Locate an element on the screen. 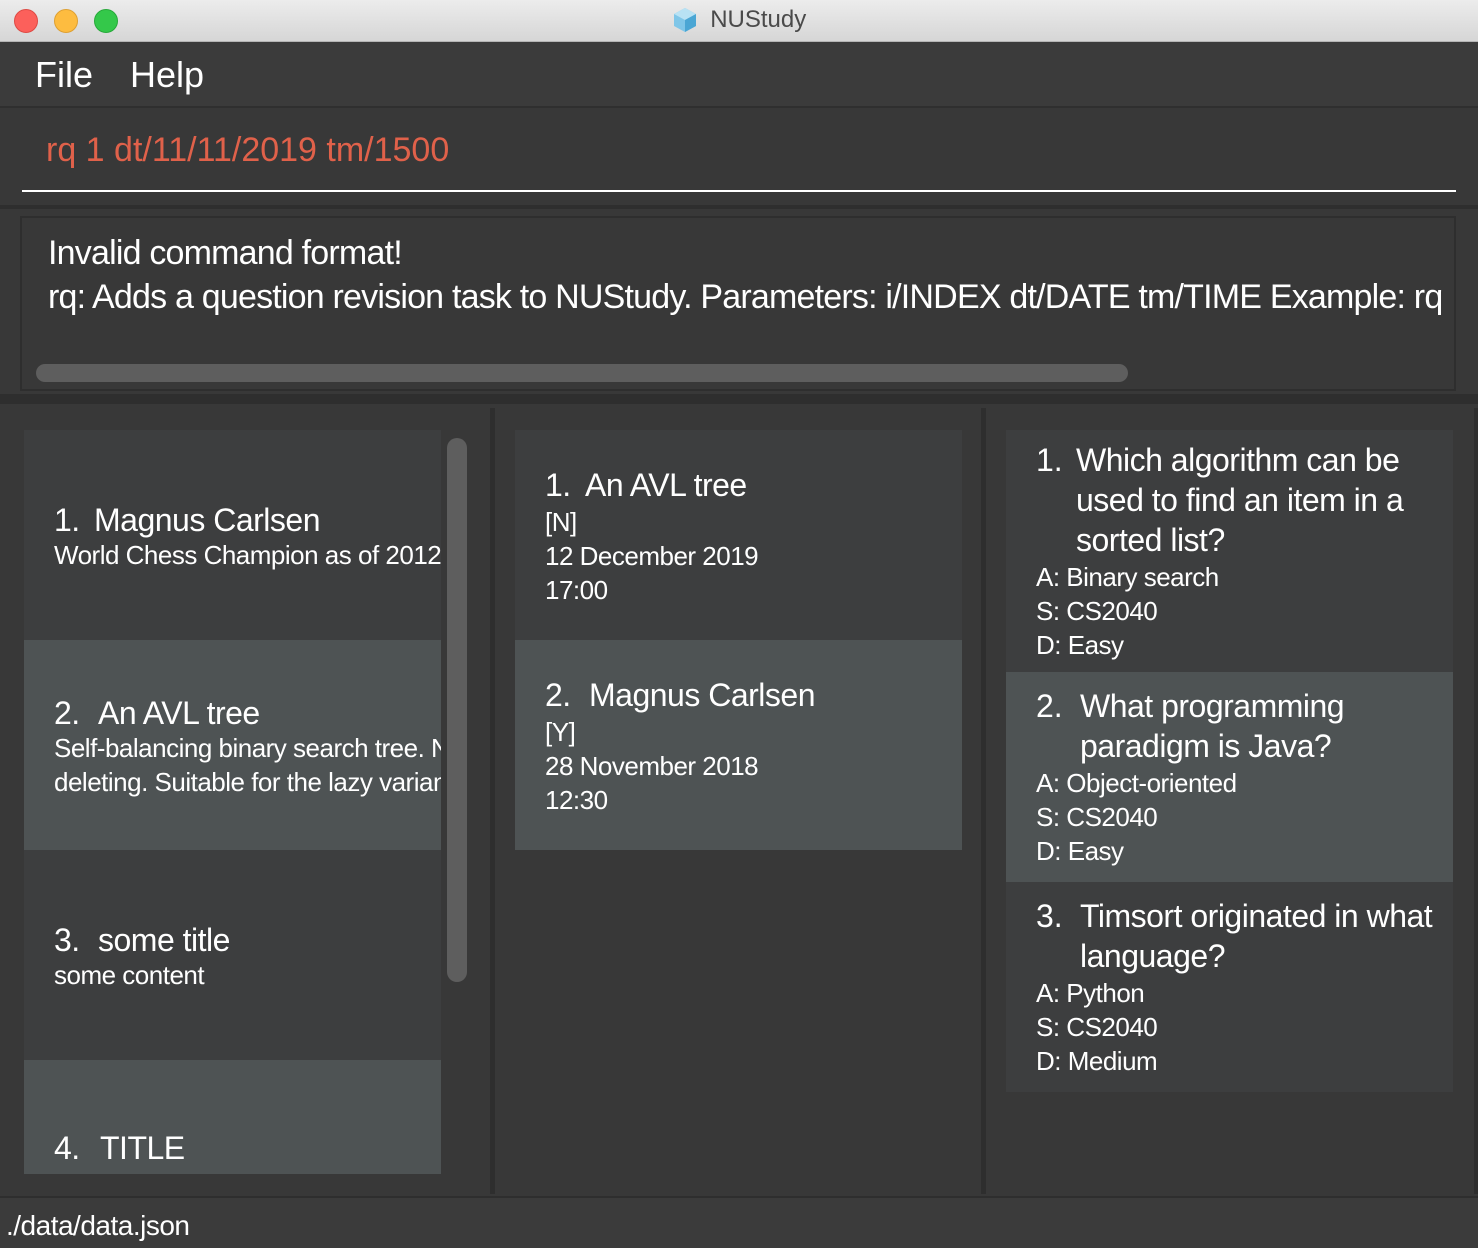  menu-help: Help is located at coordinates (167, 75).